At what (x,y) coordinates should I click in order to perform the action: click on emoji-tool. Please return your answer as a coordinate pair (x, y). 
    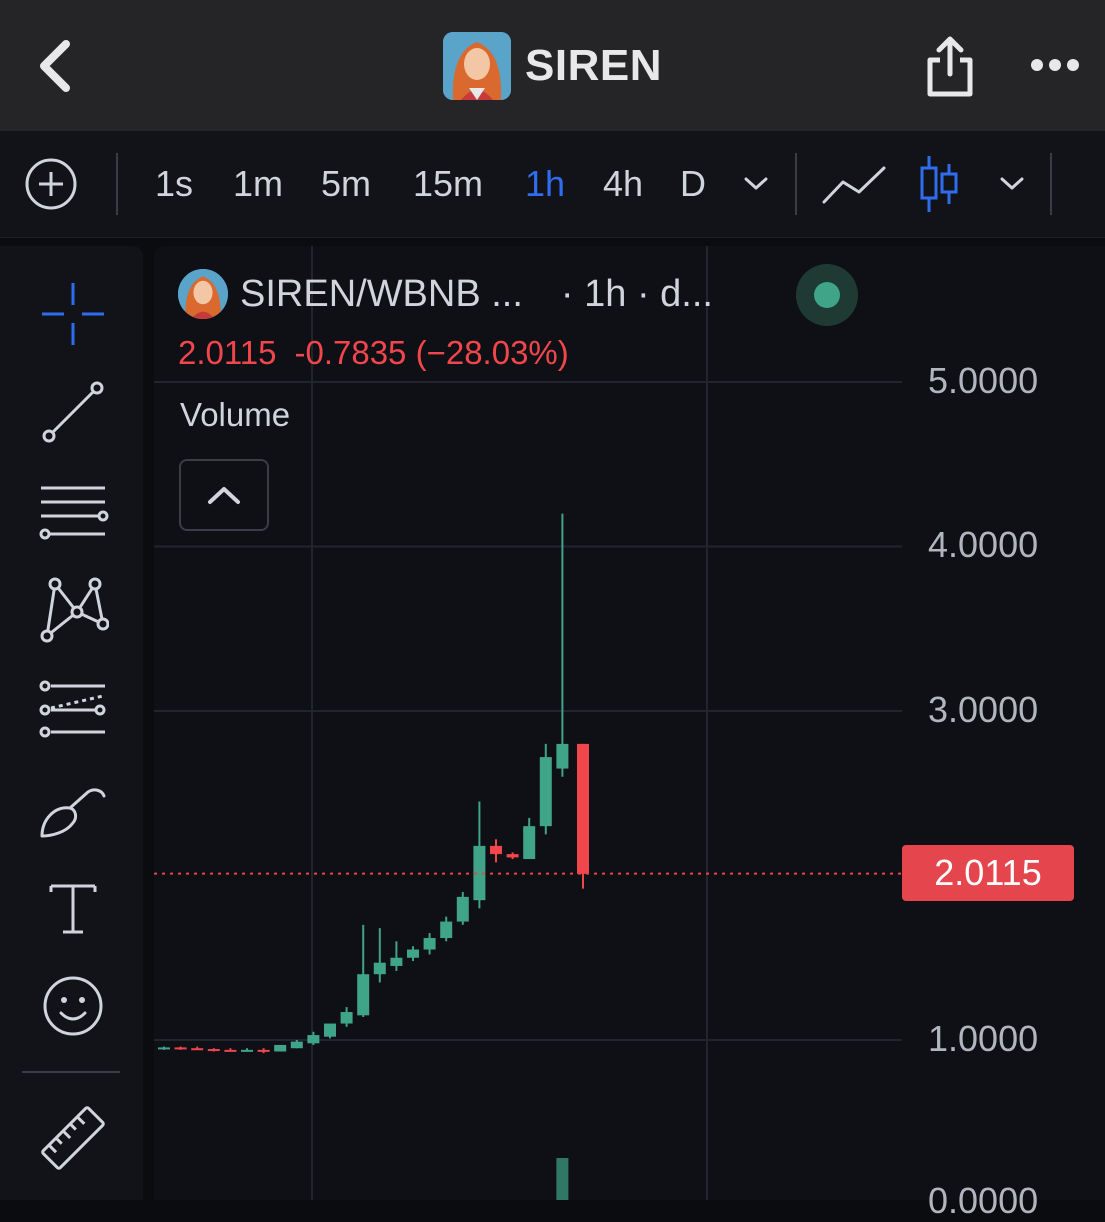
    Looking at the image, I should click on (73, 1006).